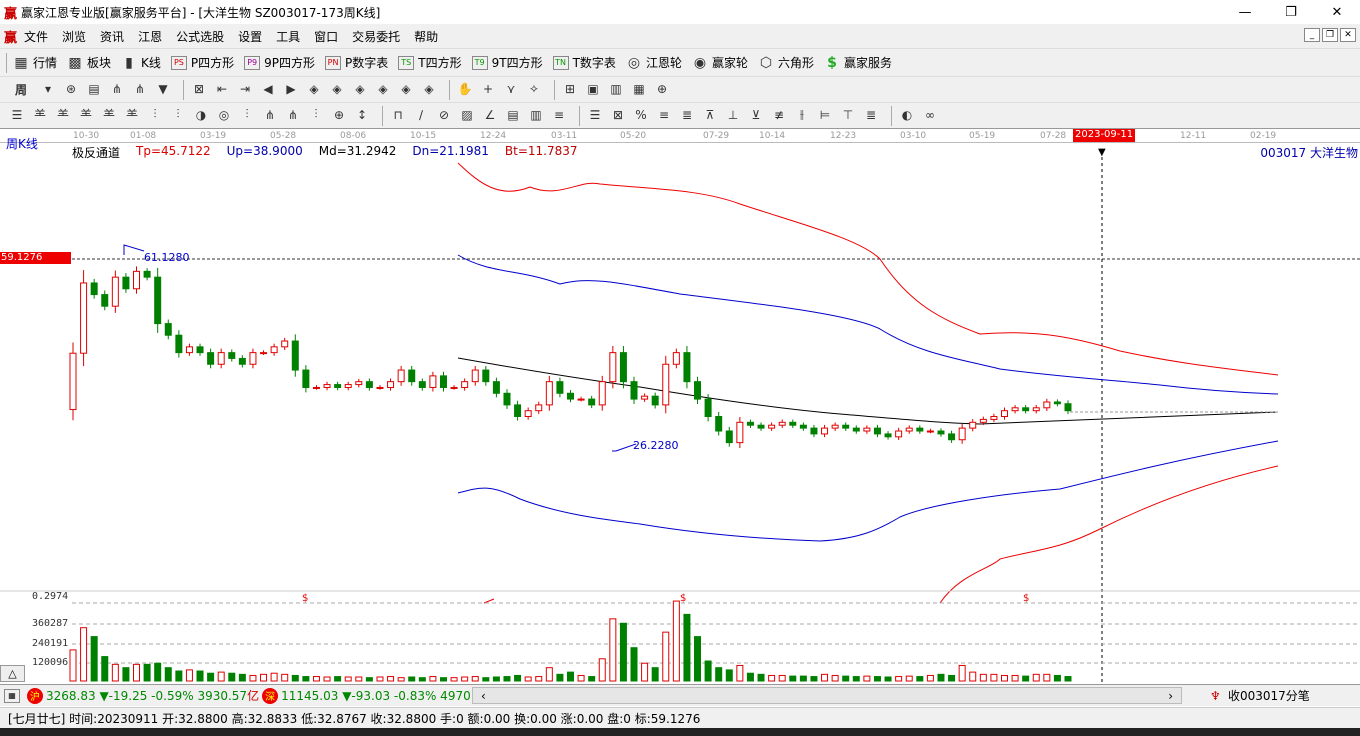  What do you see at coordinates (356, 62) in the screenshot?
I see `toolbar-pn-button: PN P数字表` at bounding box center [356, 62].